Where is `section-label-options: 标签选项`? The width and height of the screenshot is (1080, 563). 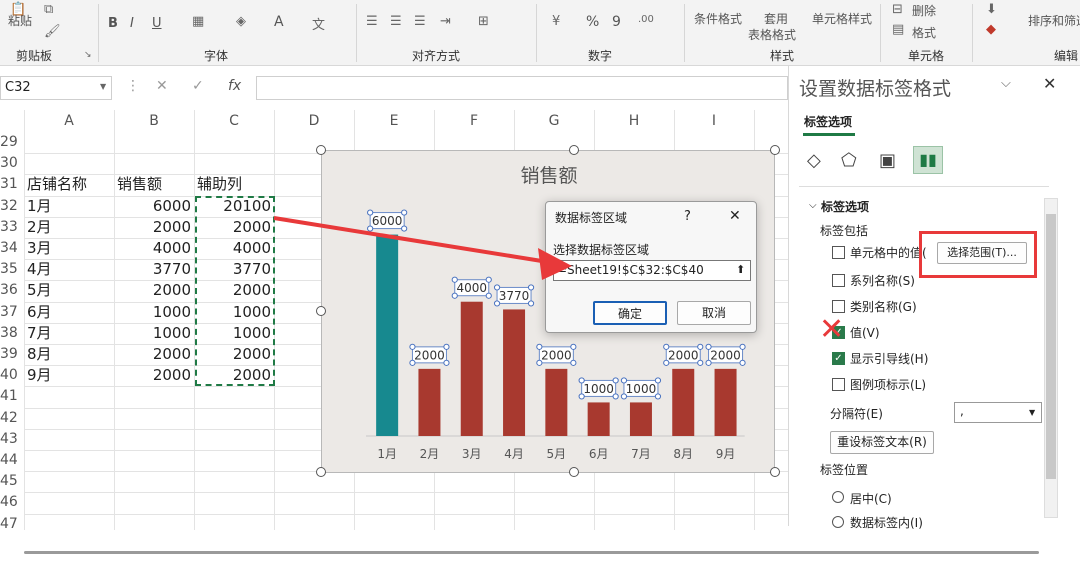 section-label-options: 标签选项 is located at coordinates (845, 206).